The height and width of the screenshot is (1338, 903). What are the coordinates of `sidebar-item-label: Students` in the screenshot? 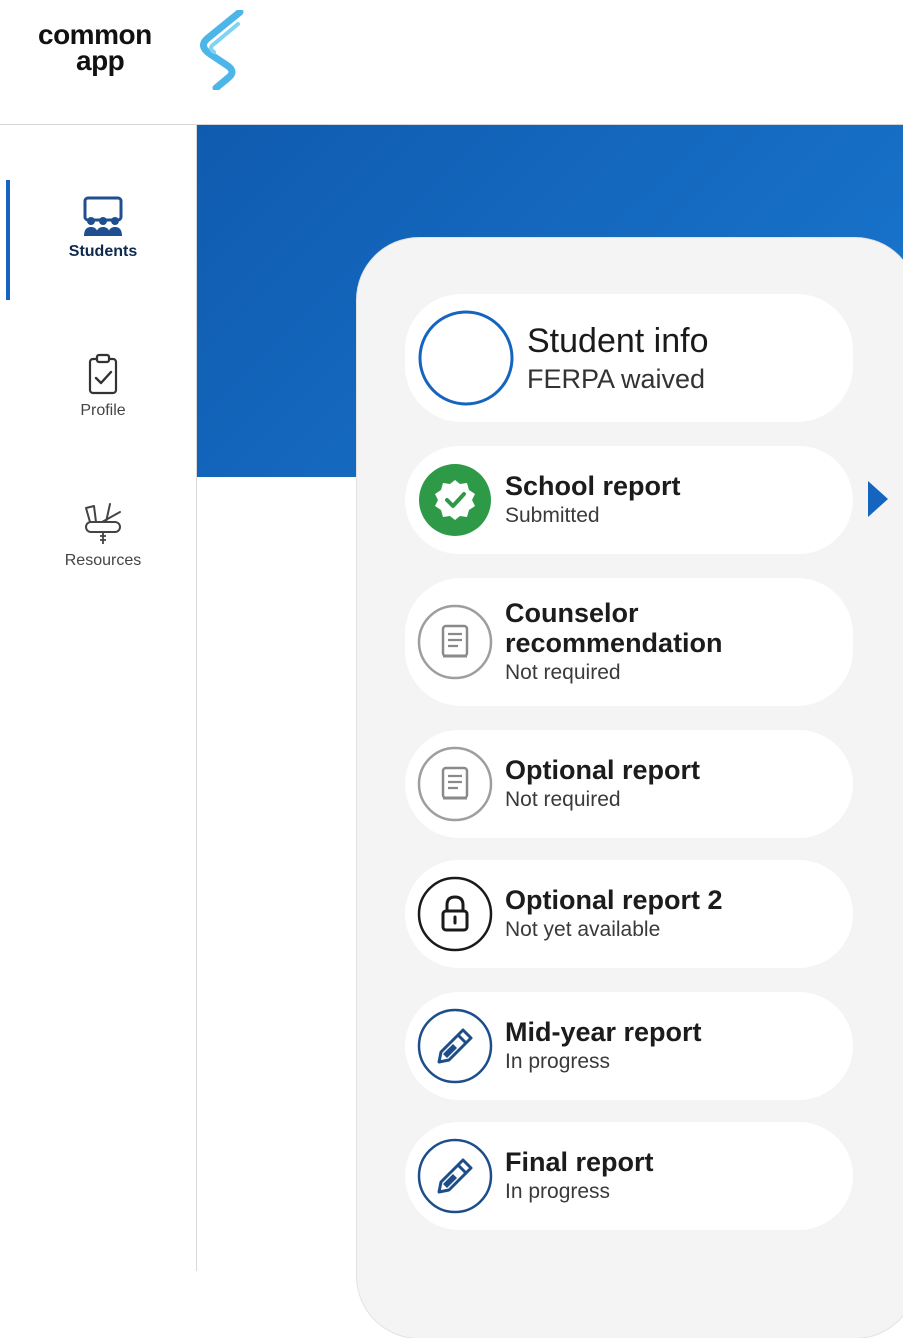 It's located at (103, 251).